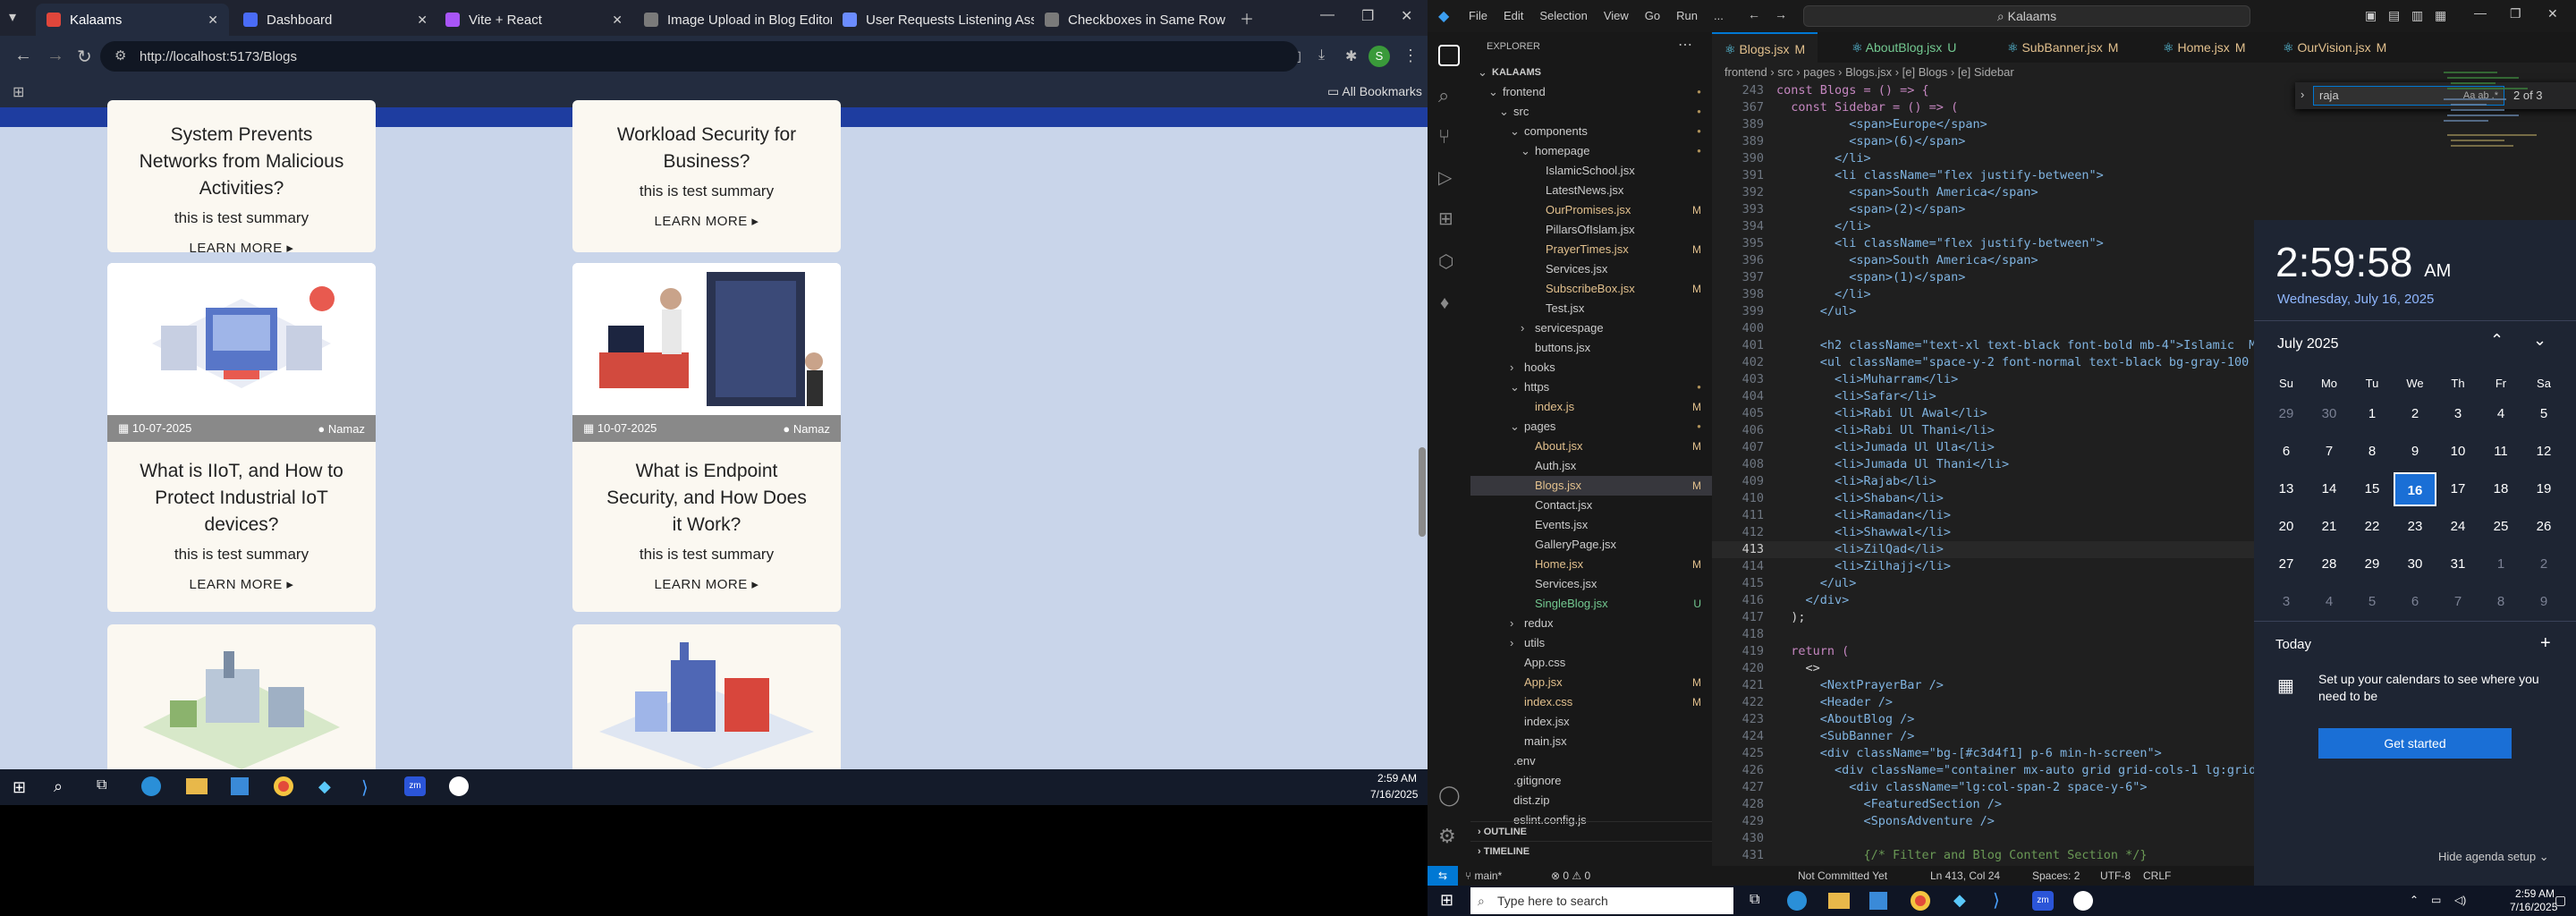 The width and height of the screenshot is (2576, 916). What do you see at coordinates (283, 786) in the screenshot?
I see `chrome-icon` at bounding box center [283, 786].